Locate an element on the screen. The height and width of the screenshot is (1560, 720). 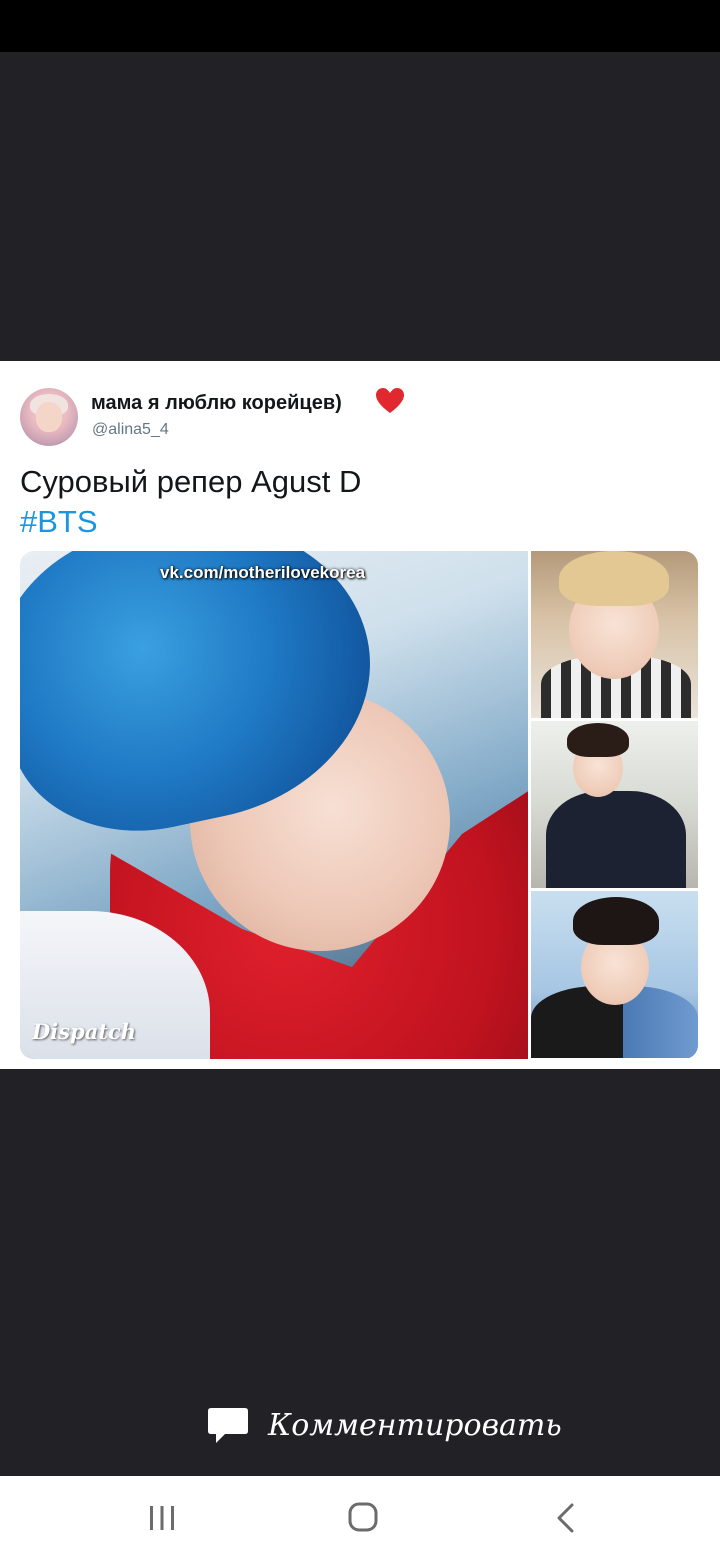
avatar-face is located at coordinates (49, 417).